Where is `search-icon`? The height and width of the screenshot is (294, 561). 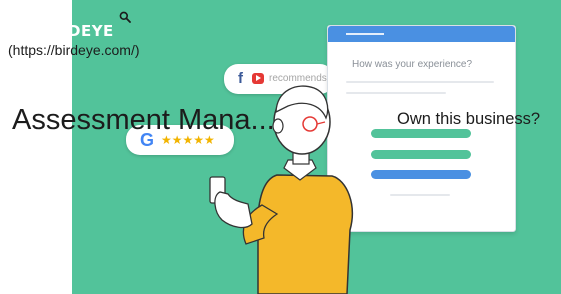 search-icon is located at coordinates (125, 17).